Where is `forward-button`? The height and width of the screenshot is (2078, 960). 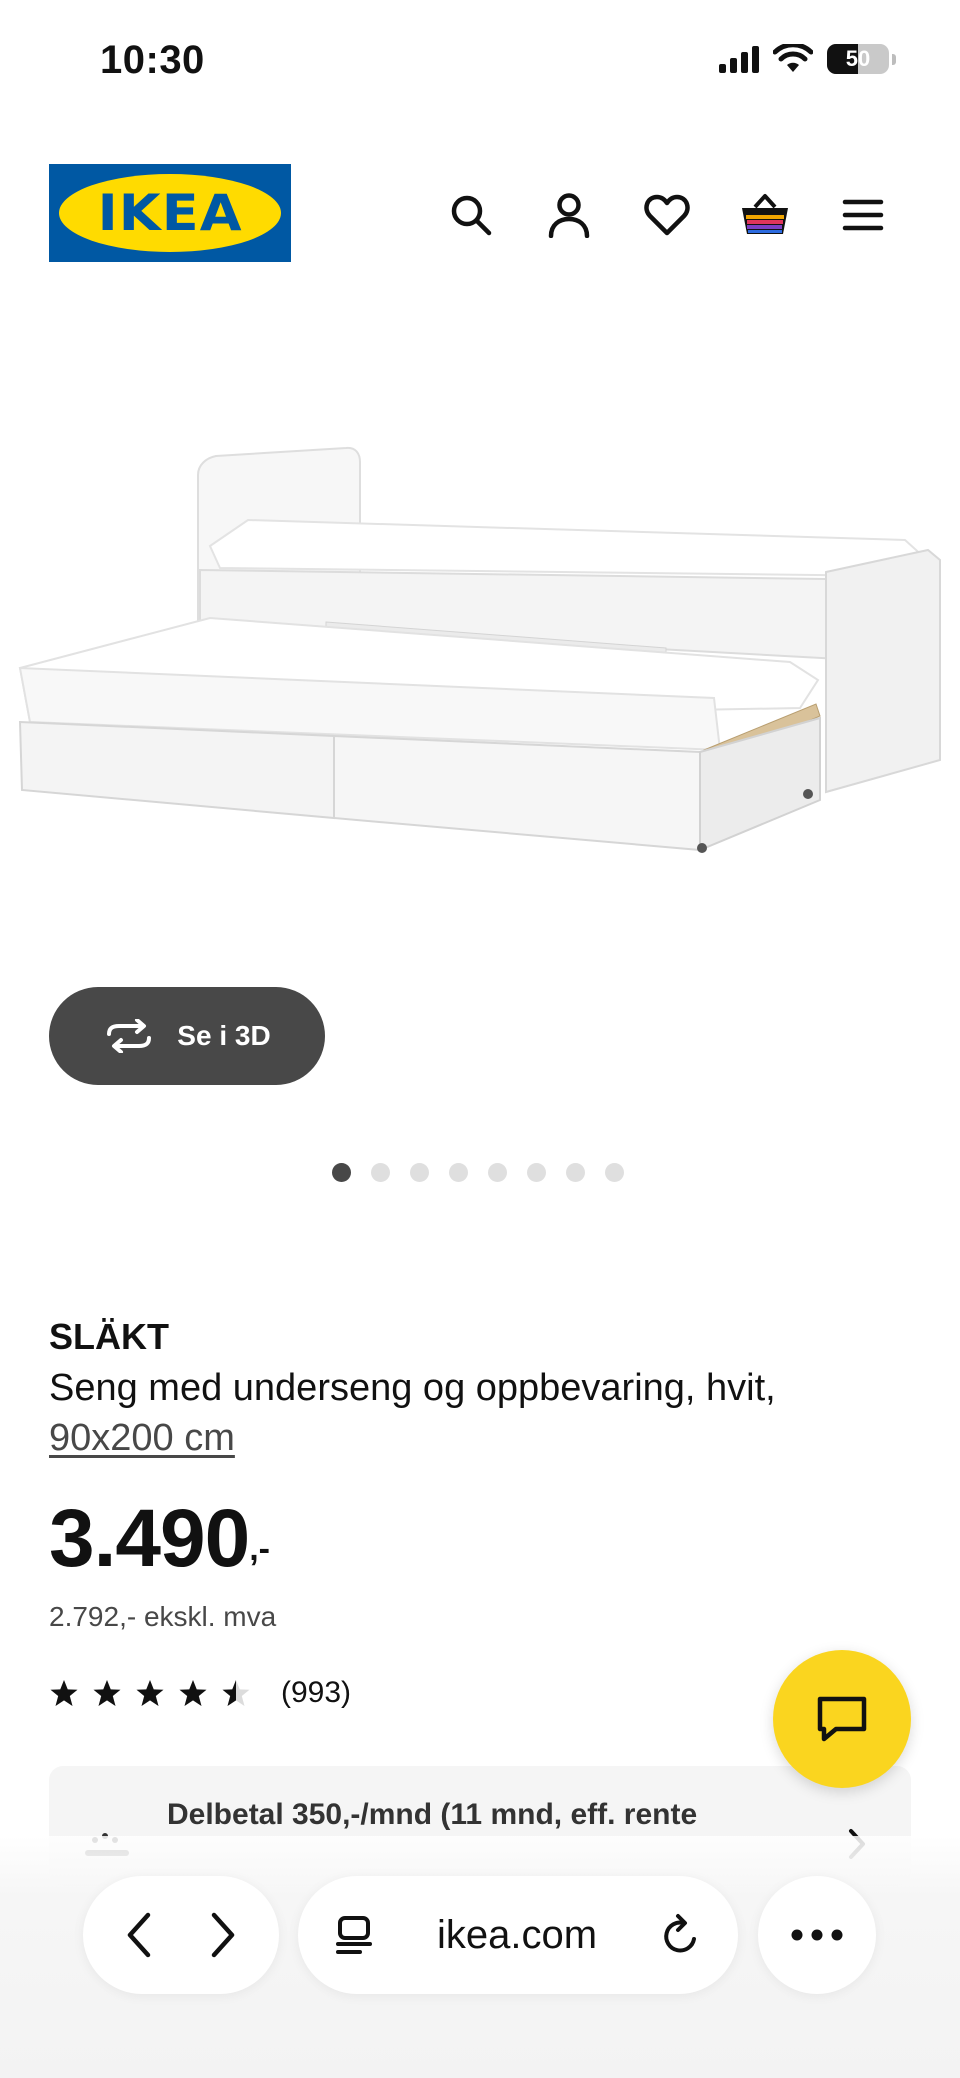 forward-button is located at coordinates (223, 1935).